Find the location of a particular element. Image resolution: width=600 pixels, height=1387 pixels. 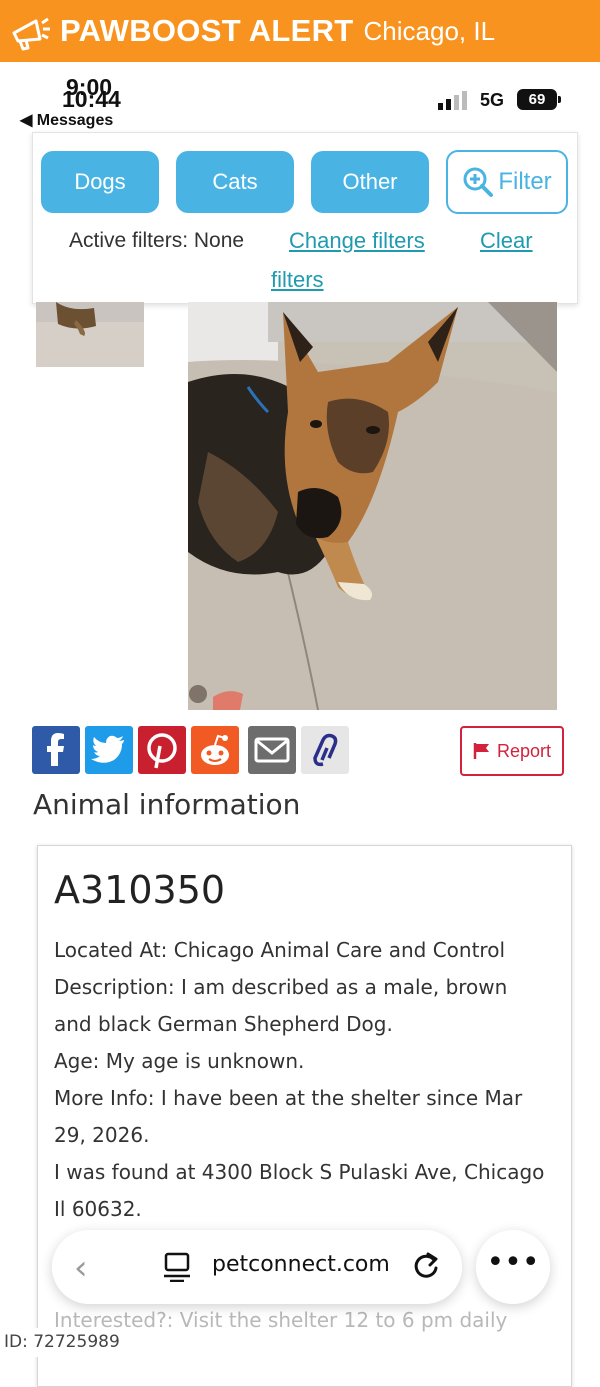

twitter-icon is located at coordinates (109, 750).